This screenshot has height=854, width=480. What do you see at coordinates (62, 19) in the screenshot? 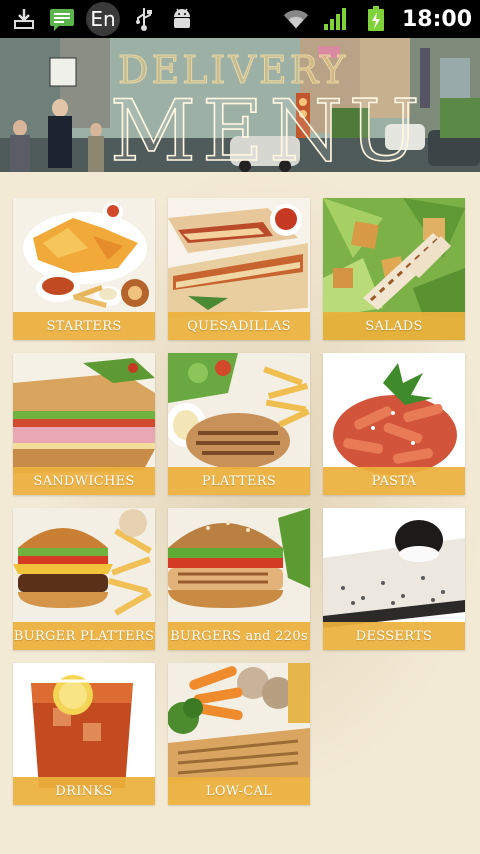
I see `sms-icon` at bounding box center [62, 19].